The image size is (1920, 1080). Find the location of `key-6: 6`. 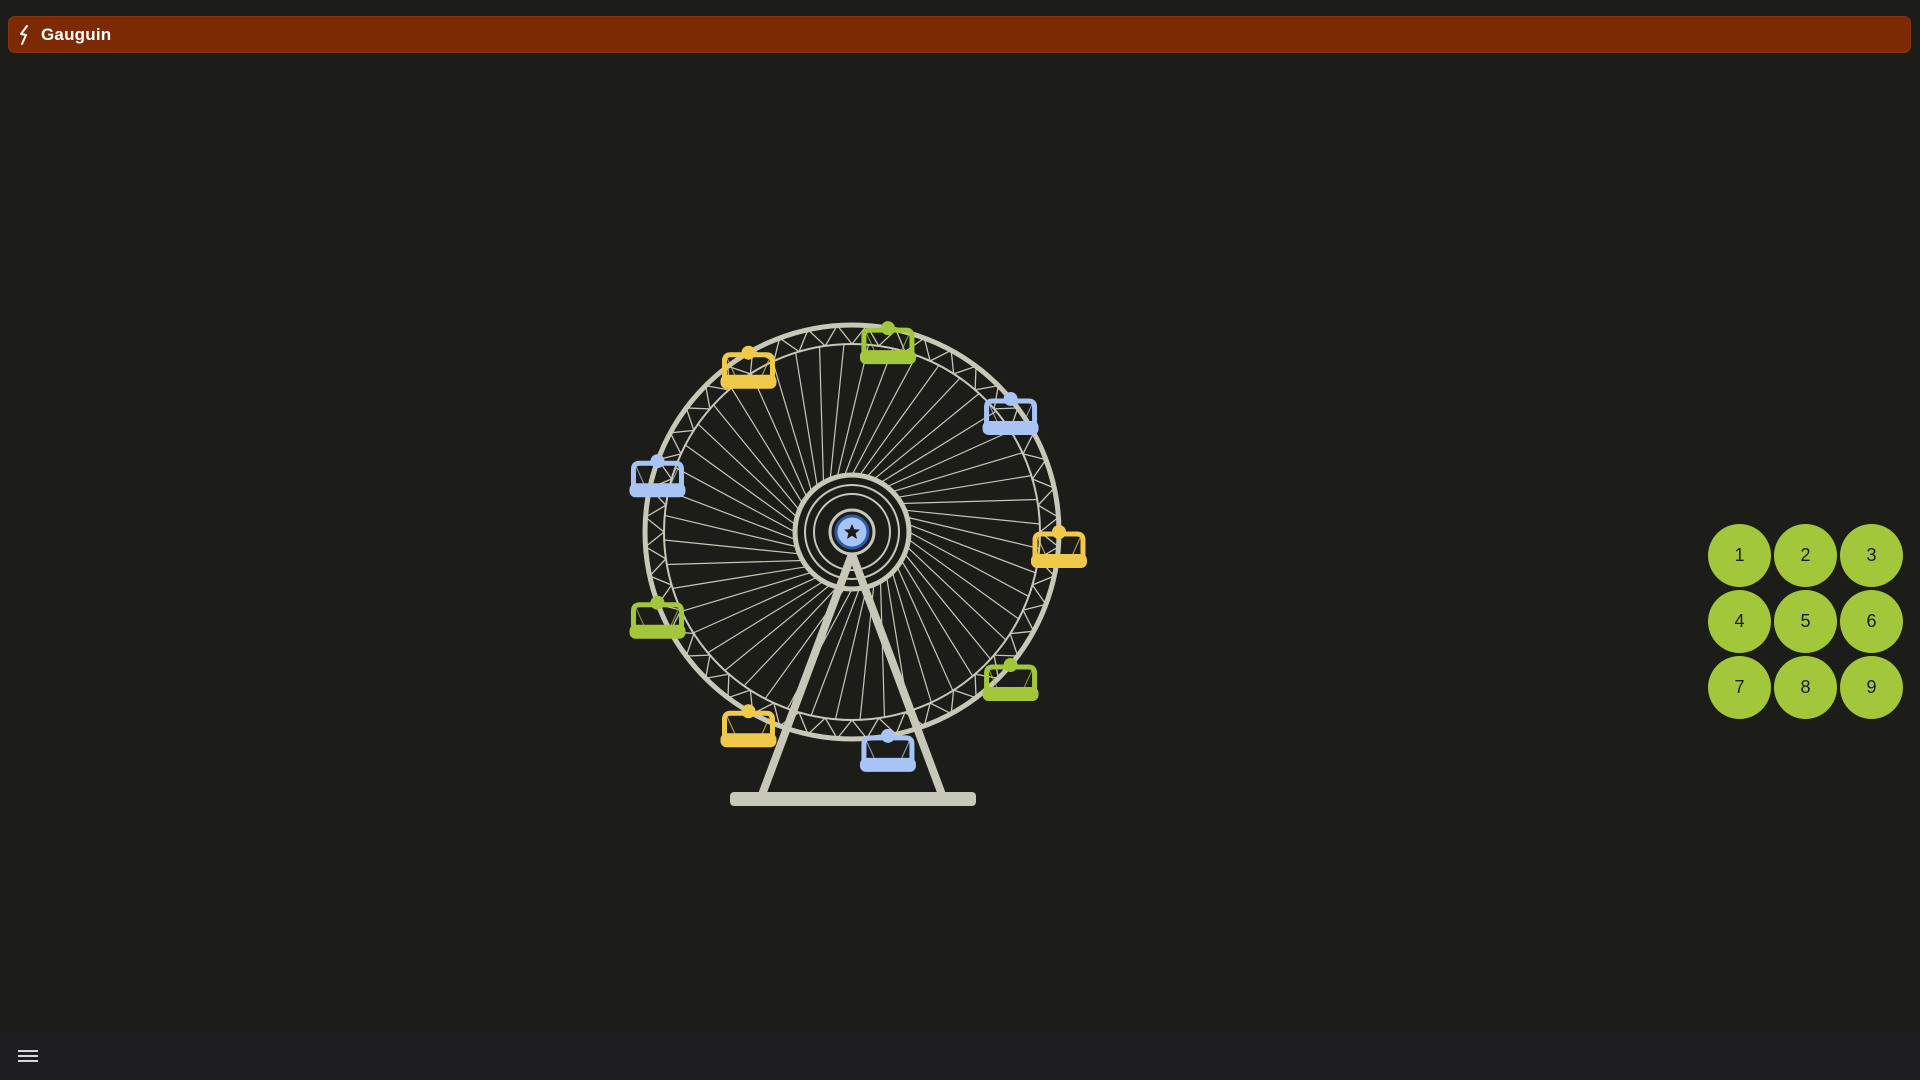

key-6: 6 is located at coordinates (1871, 621).